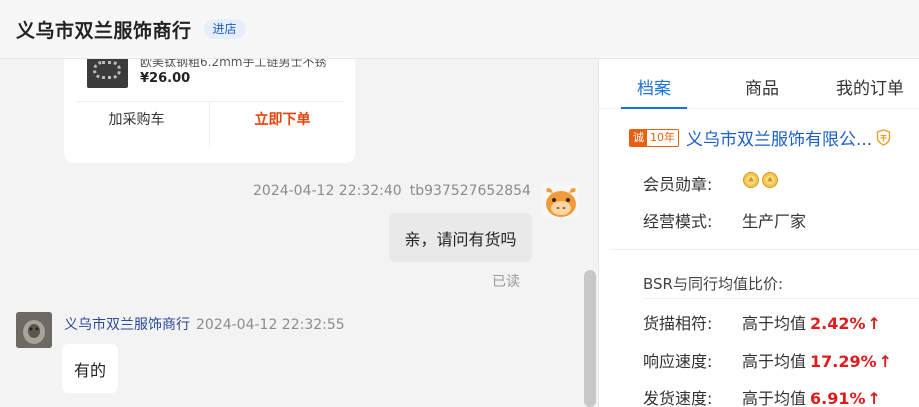  What do you see at coordinates (884, 137) in the screenshot?
I see `shield-icon` at bounding box center [884, 137].